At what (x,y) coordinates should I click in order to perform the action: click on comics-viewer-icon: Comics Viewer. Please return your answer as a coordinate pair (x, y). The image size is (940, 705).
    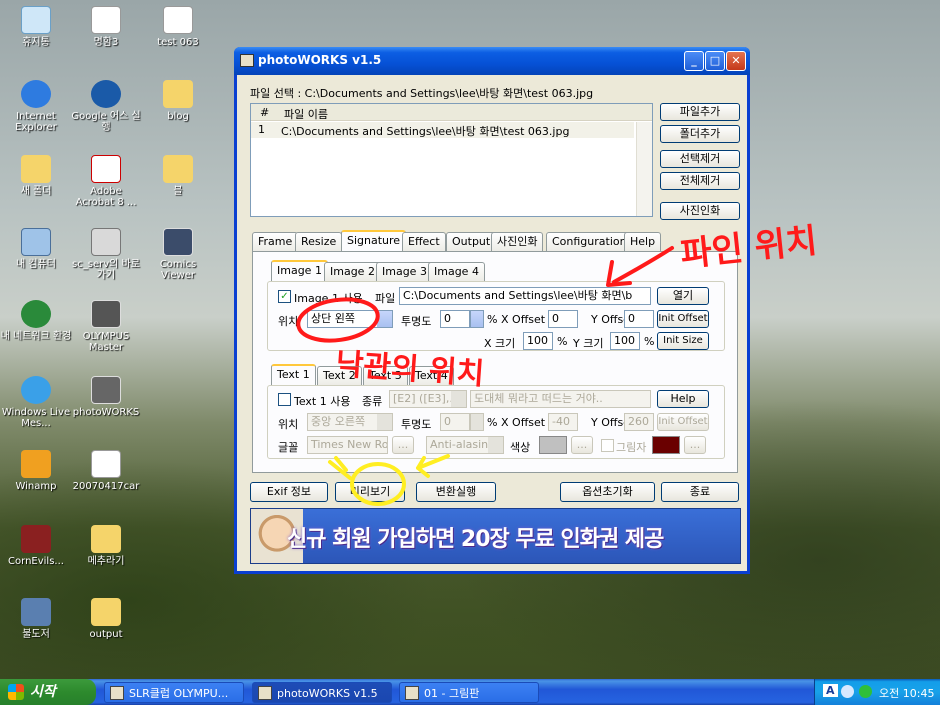
    Looking at the image, I should click on (178, 254).